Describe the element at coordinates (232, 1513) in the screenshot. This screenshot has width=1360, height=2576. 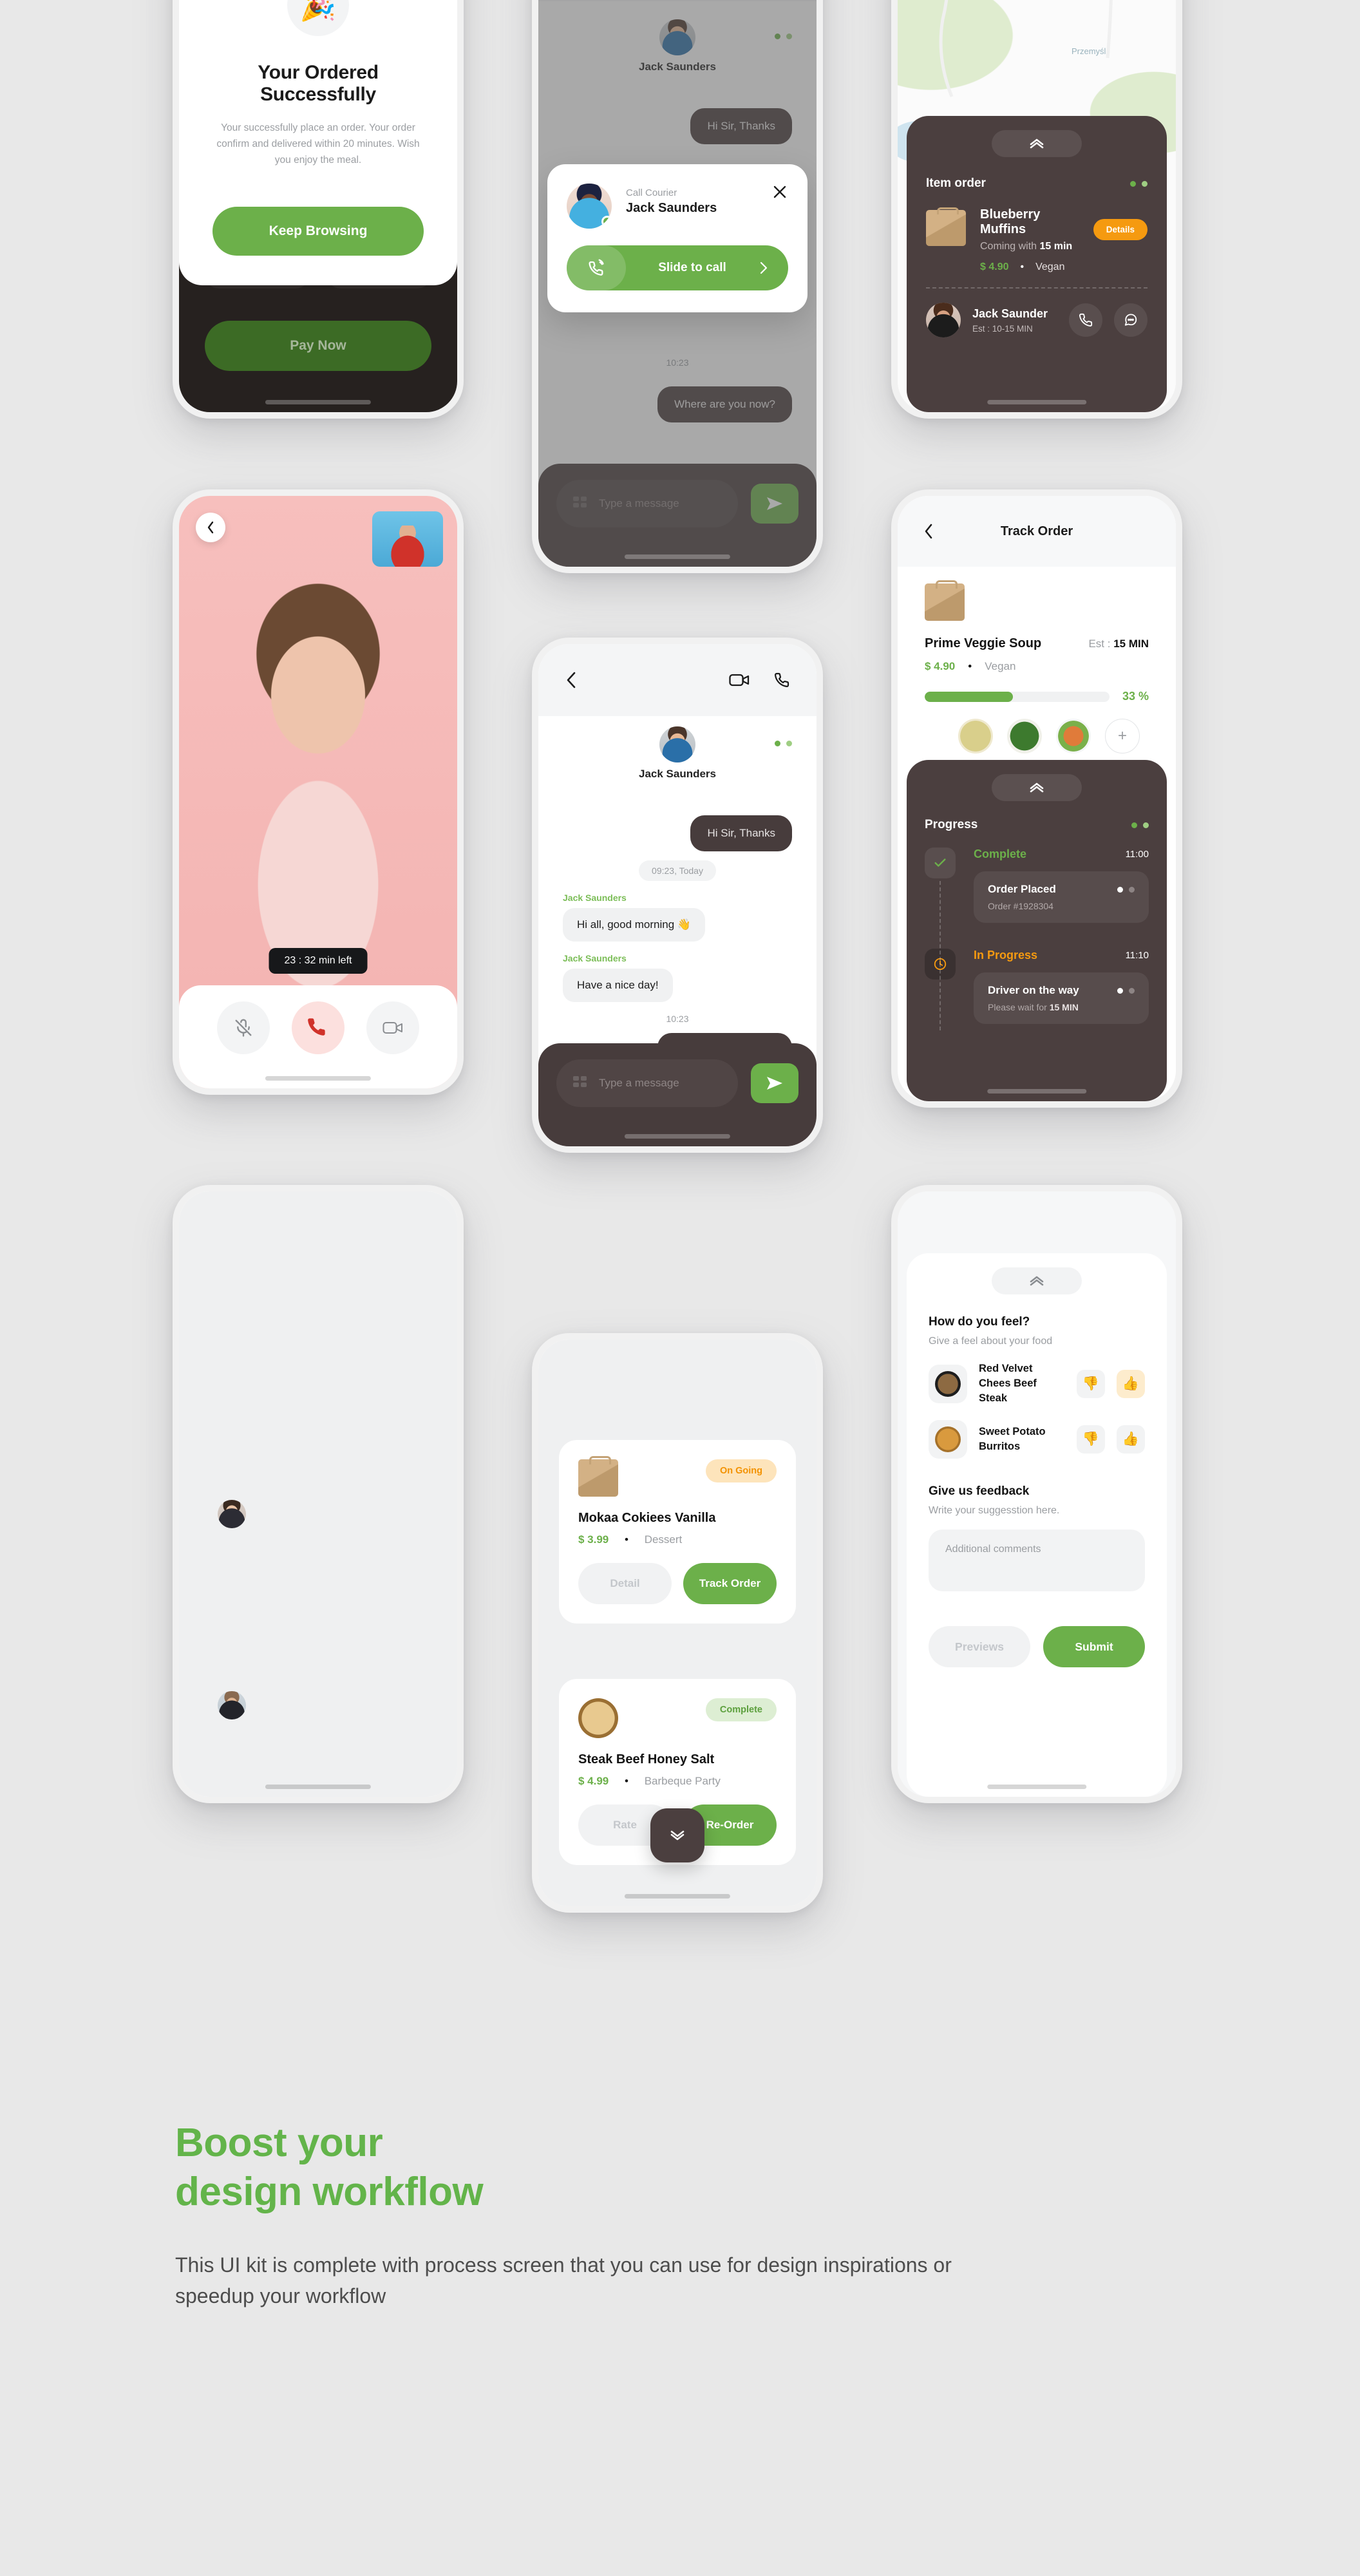
I see `avatar` at that location.